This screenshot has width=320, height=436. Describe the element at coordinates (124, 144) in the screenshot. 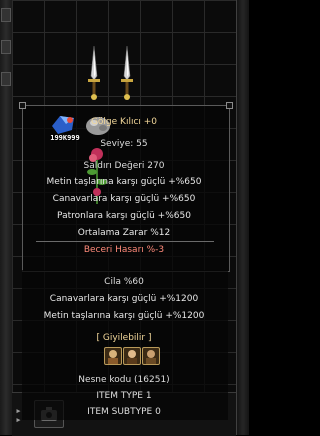

I see `item-level: Seviye: 55` at that location.